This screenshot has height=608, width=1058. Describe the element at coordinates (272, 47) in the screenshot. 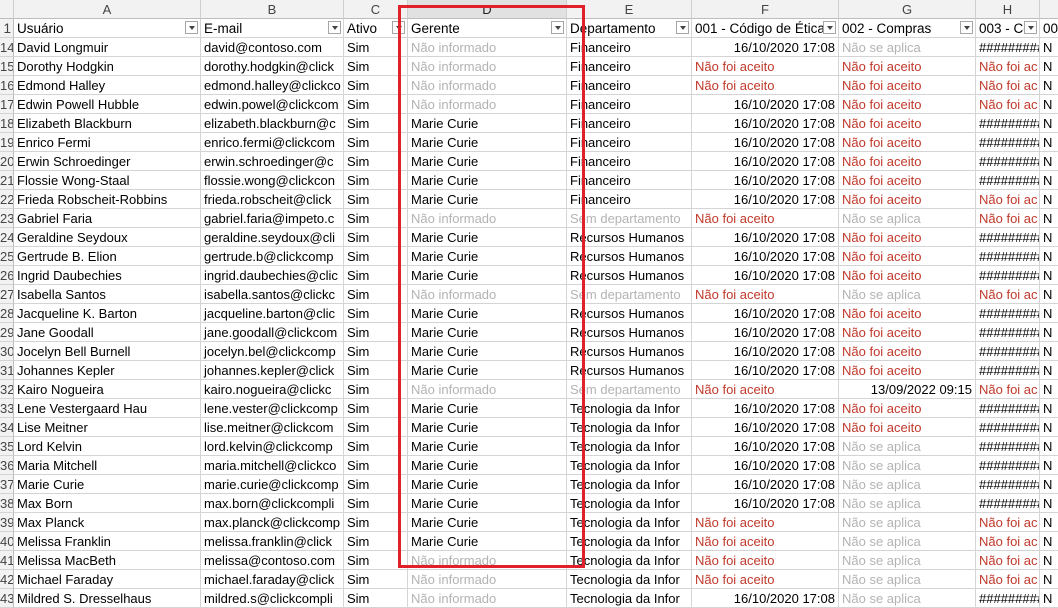

I see `cell-email: david@contoso.com` at that location.